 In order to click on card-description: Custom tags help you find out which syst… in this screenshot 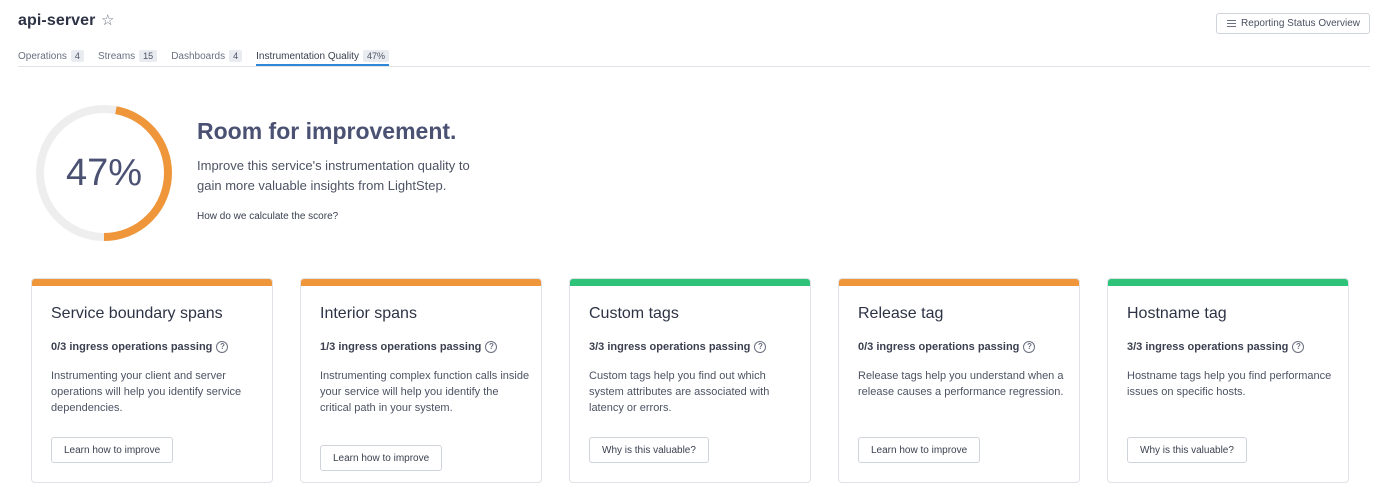, I will do `click(679, 392)`.